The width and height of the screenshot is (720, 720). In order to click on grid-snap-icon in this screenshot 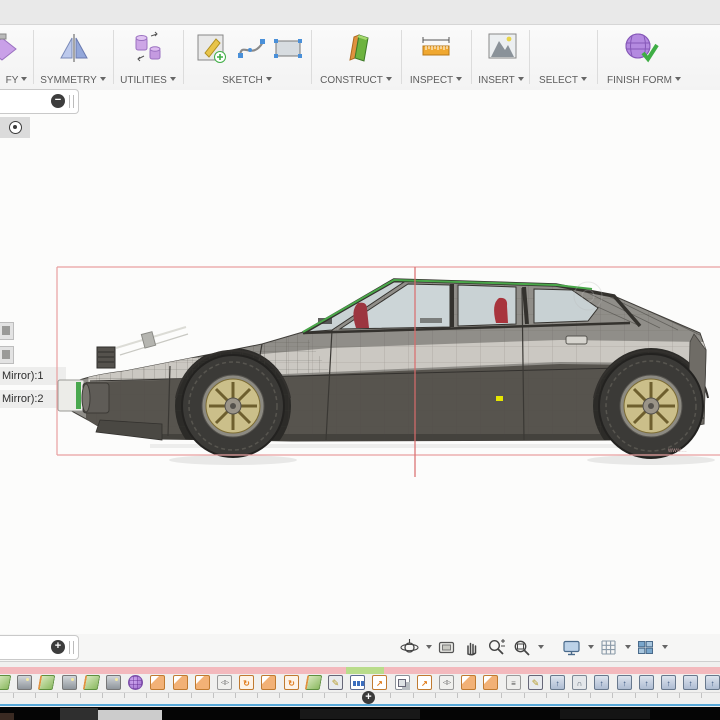, I will do `click(608, 647)`.